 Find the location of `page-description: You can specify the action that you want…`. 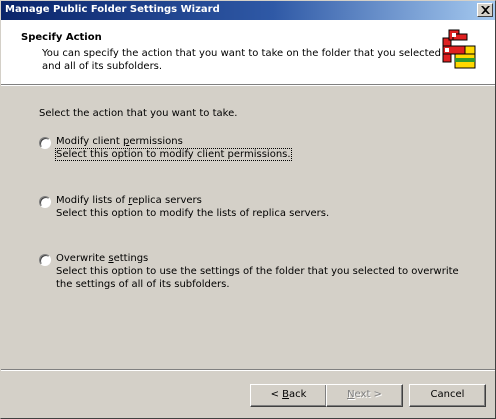

page-description: You can specify the action that you want… is located at coordinates (242, 60).